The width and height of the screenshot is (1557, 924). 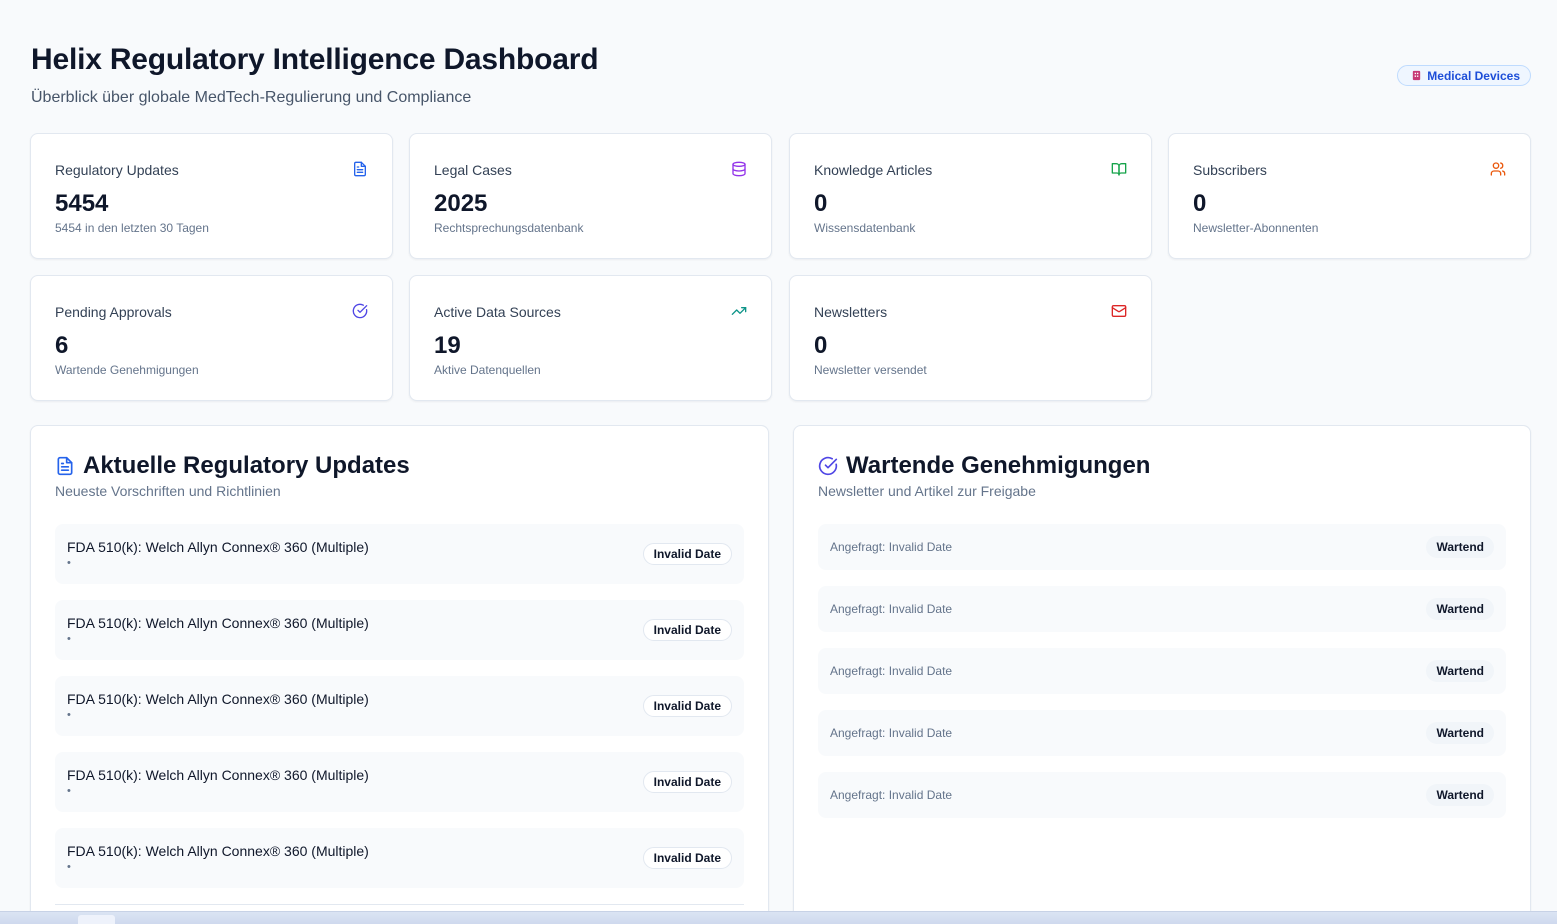 I want to click on panel-subtitle: Neueste Vorschriften und Richtlinien, so click(x=168, y=491).